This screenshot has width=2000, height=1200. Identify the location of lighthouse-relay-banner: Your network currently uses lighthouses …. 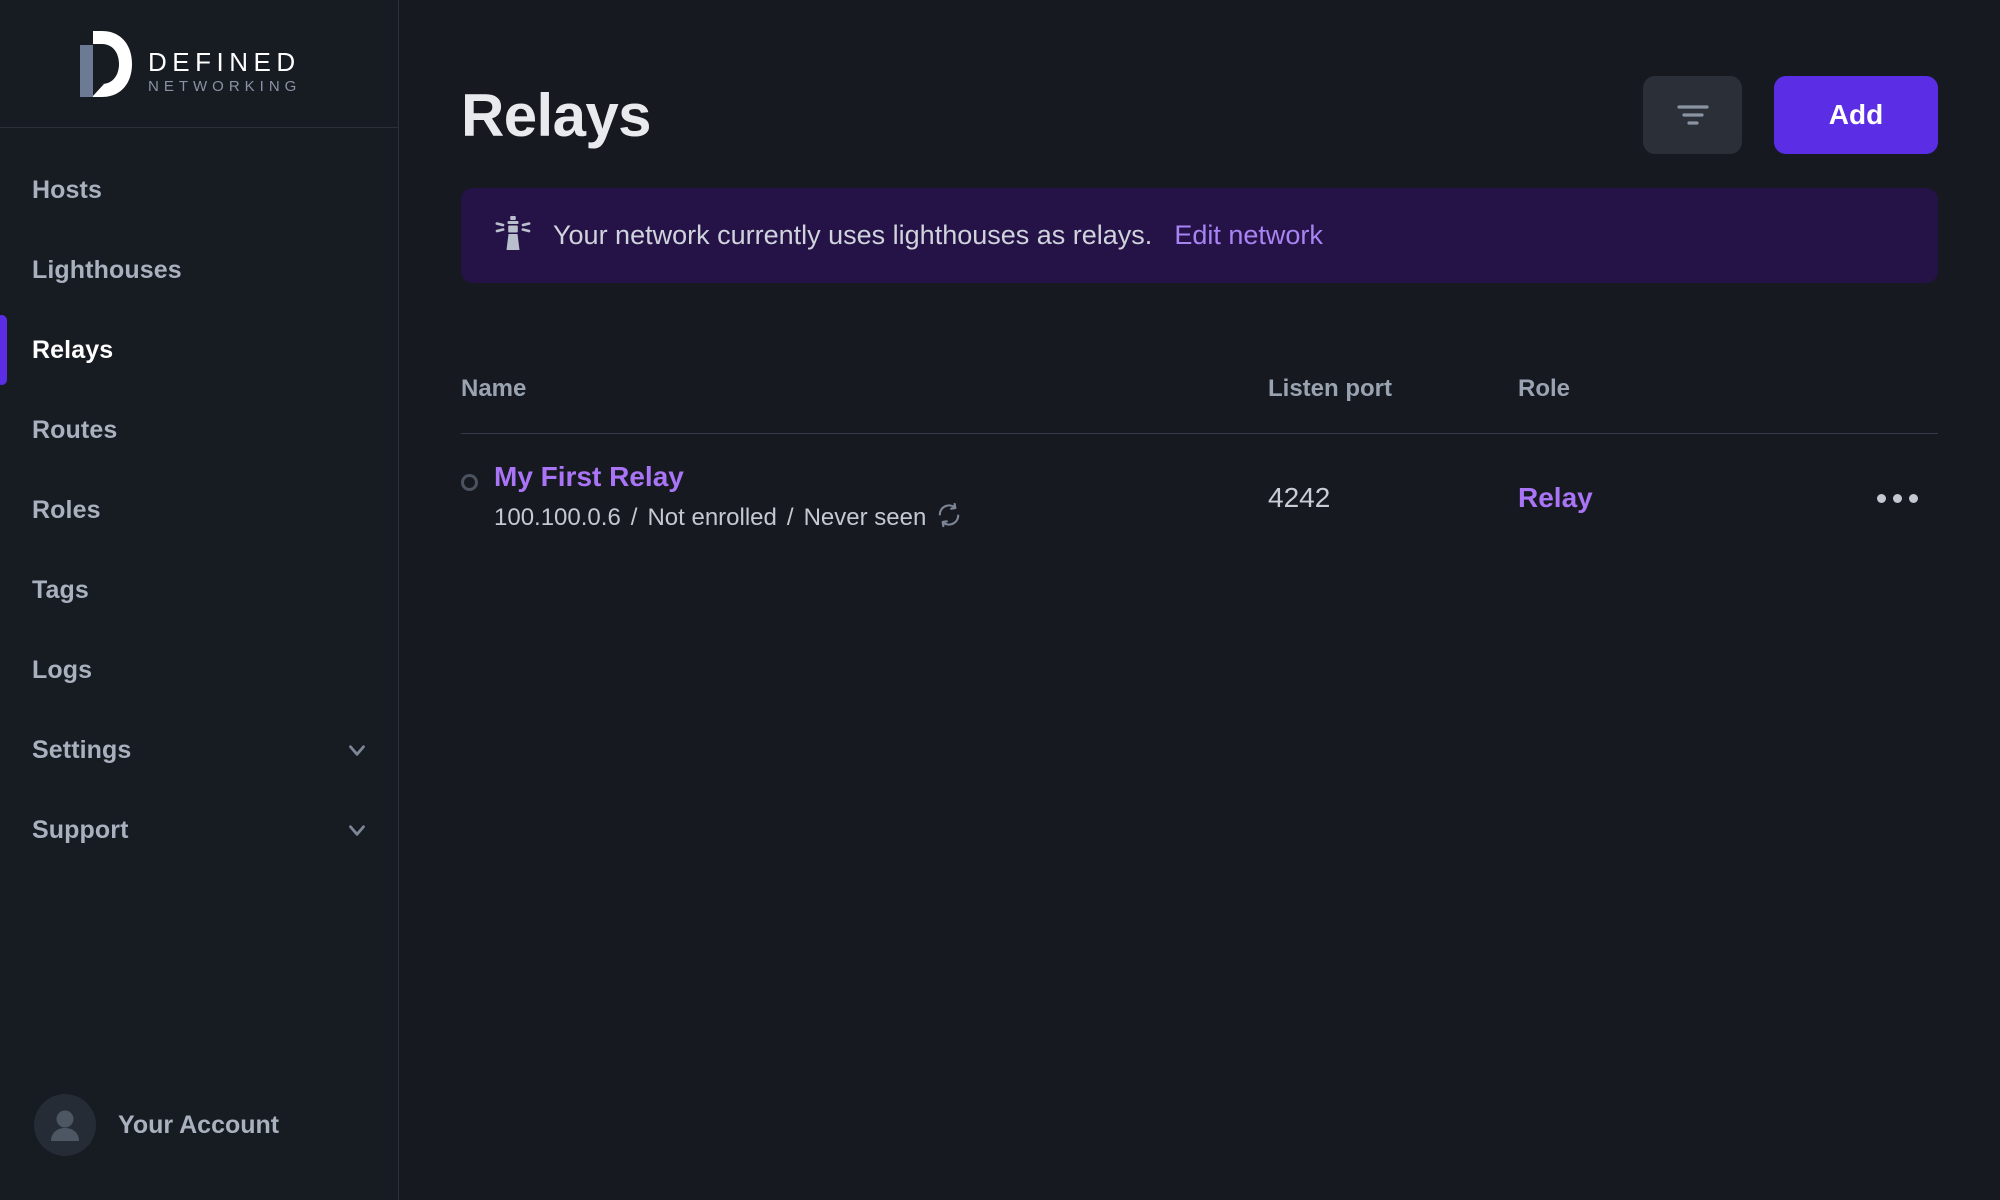
(1199, 235).